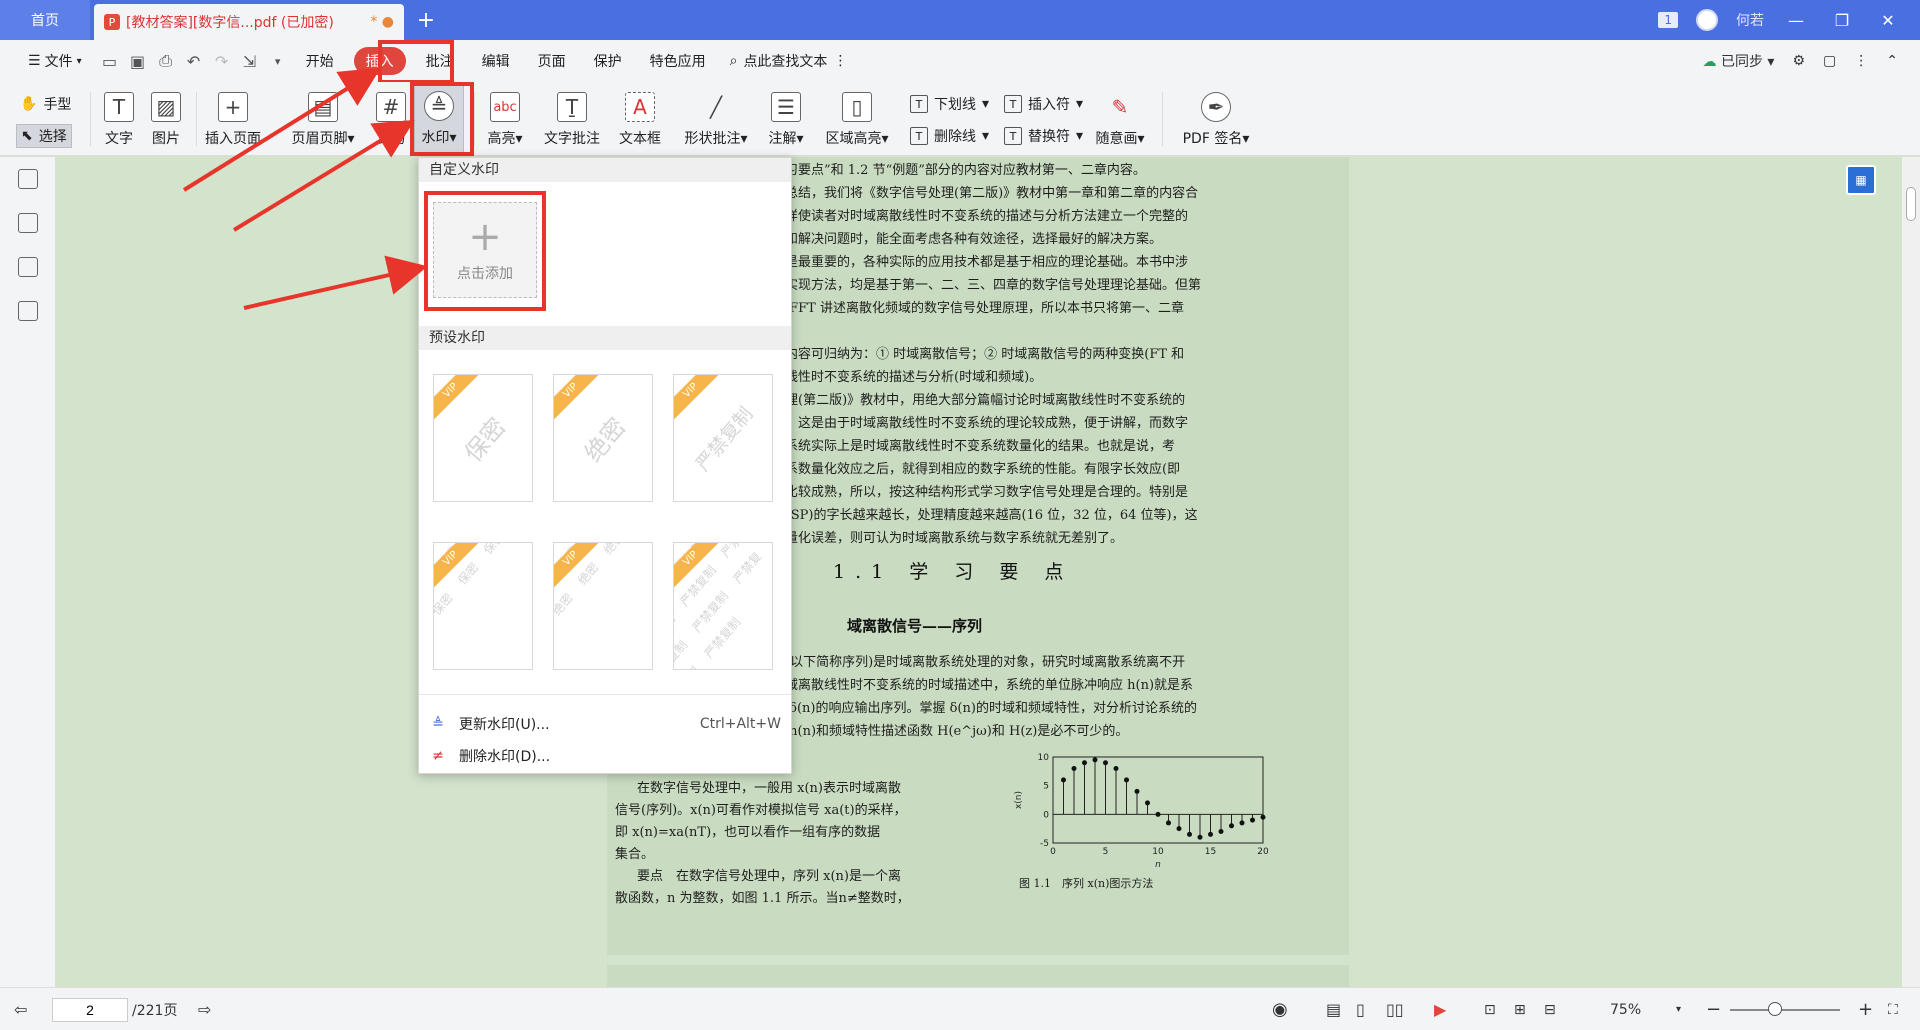 This screenshot has height=1030, width=1920. Describe the element at coordinates (857, 119) in the screenshot. I see `area-highlight-button: ▯ 区域高亮▾` at that location.